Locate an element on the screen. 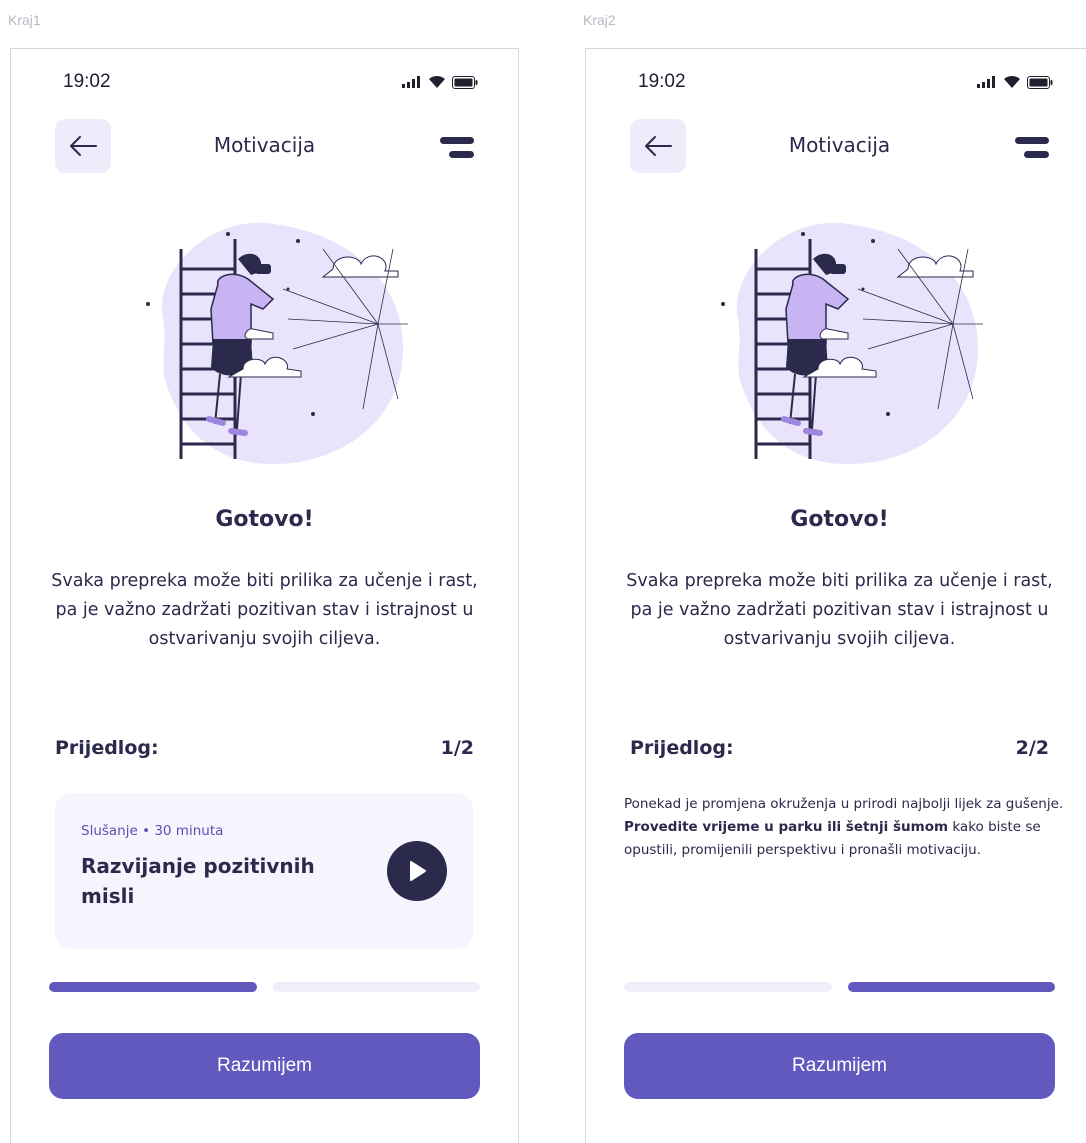  suggestion-header: Prijedlog: 2/2 is located at coordinates (839, 751).